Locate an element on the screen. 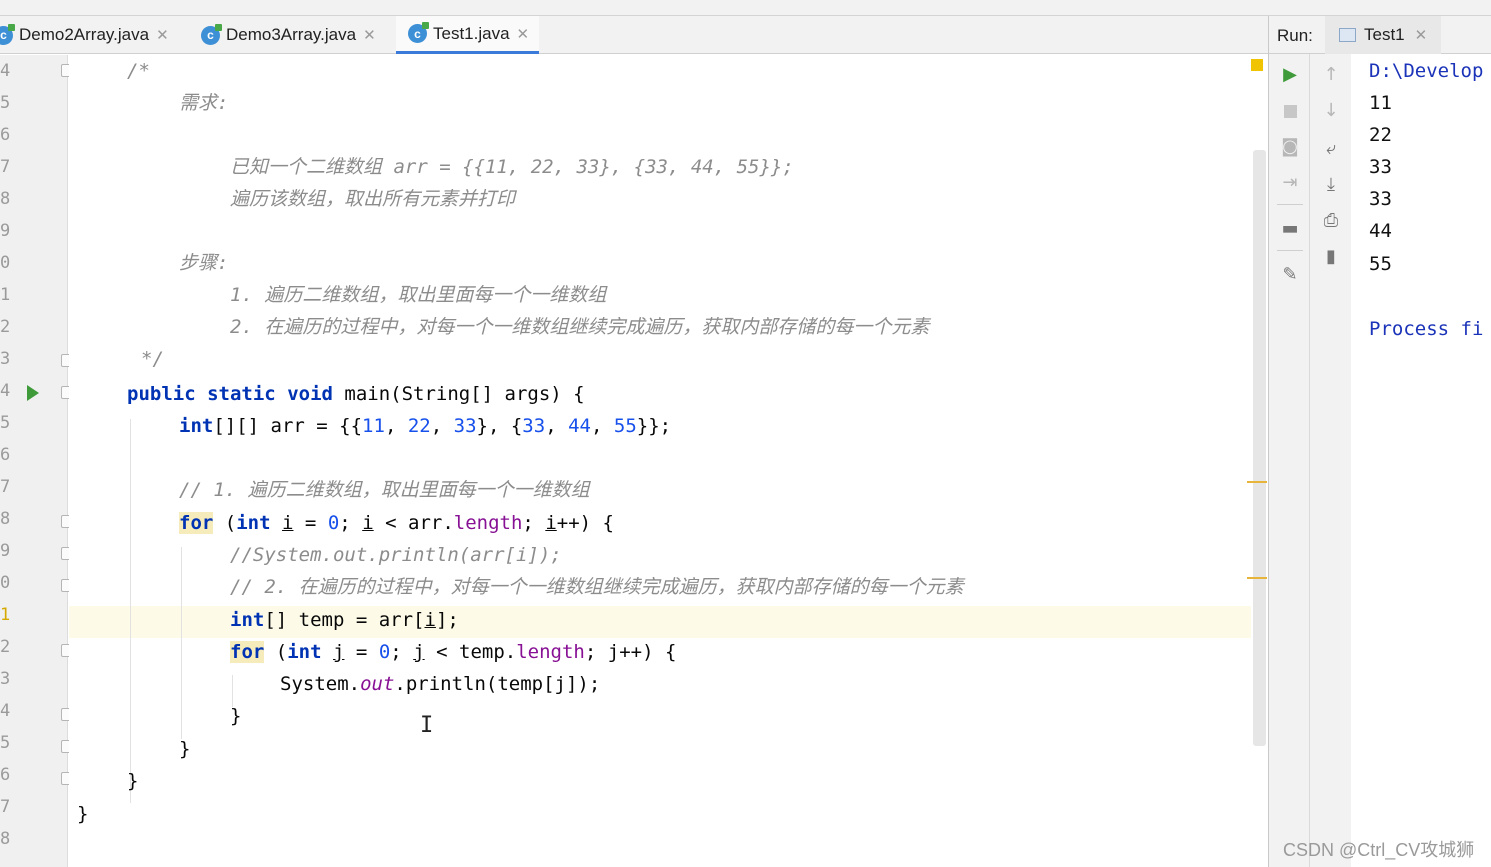 The image size is (1491, 867). trash-icon: ▮ is located at coordinates (1331, 257).